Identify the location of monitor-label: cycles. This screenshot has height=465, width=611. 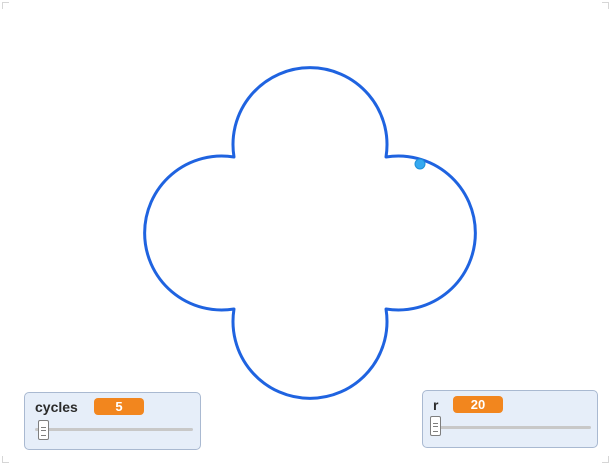
(56, 407).